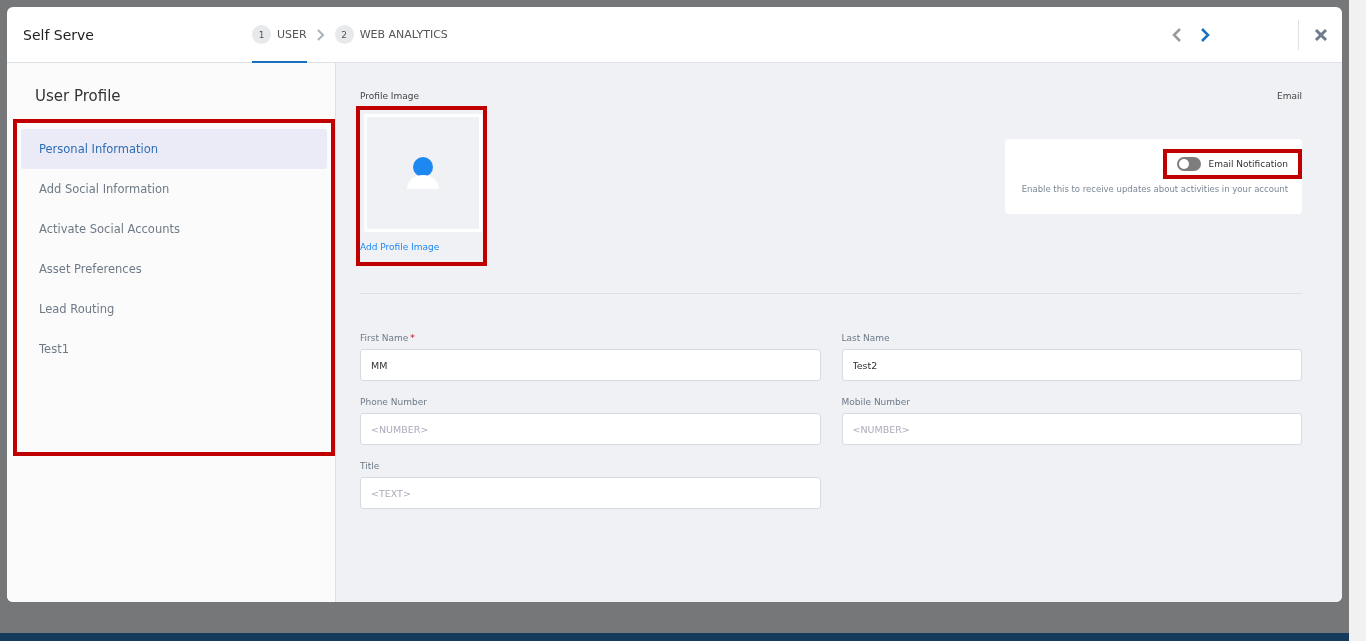  What do you see at coordinates (59, 34) in the screenshot?
I see `window-title: Self Serve` at bounding box center [59, 34].